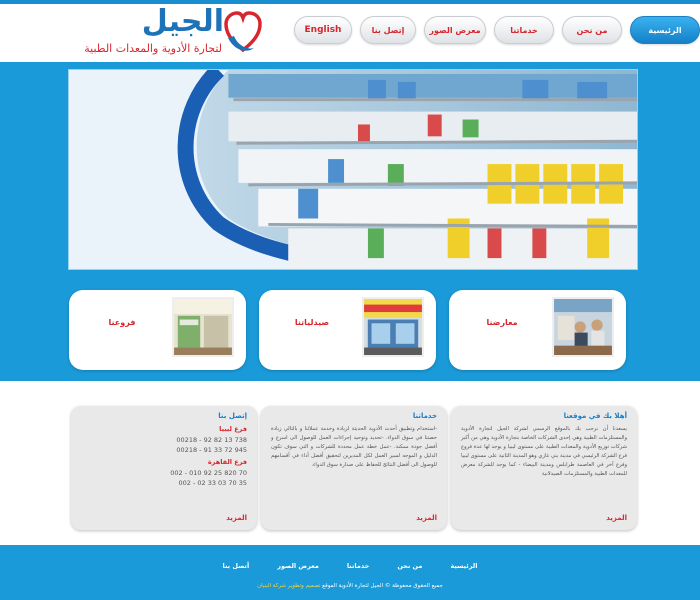 The height and width of the screenshot is (600, 700). I want to click on branch-libya-phone-2: 00218 - 91 33 72 945, so click(211, 450).